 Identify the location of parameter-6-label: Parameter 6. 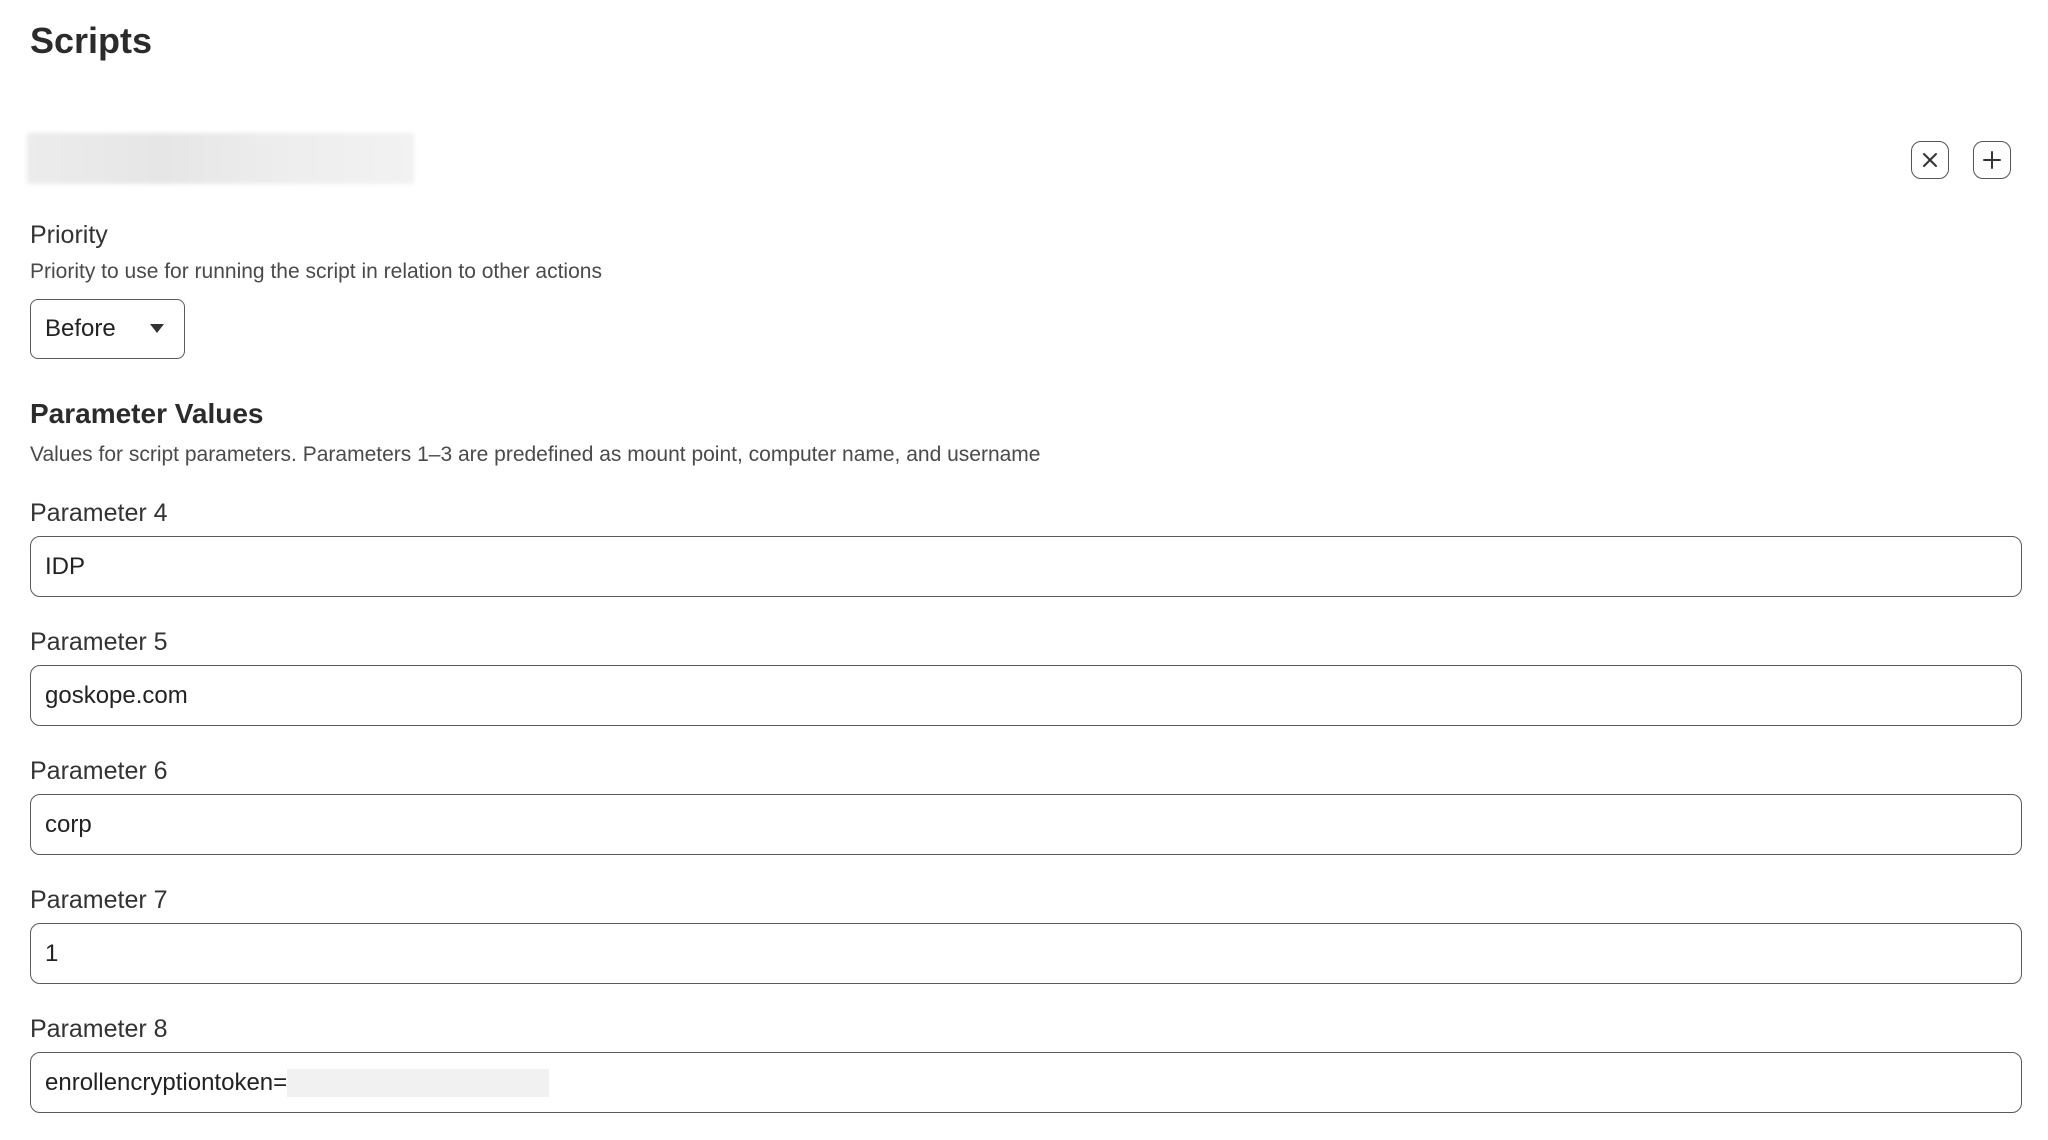
(99, 771).